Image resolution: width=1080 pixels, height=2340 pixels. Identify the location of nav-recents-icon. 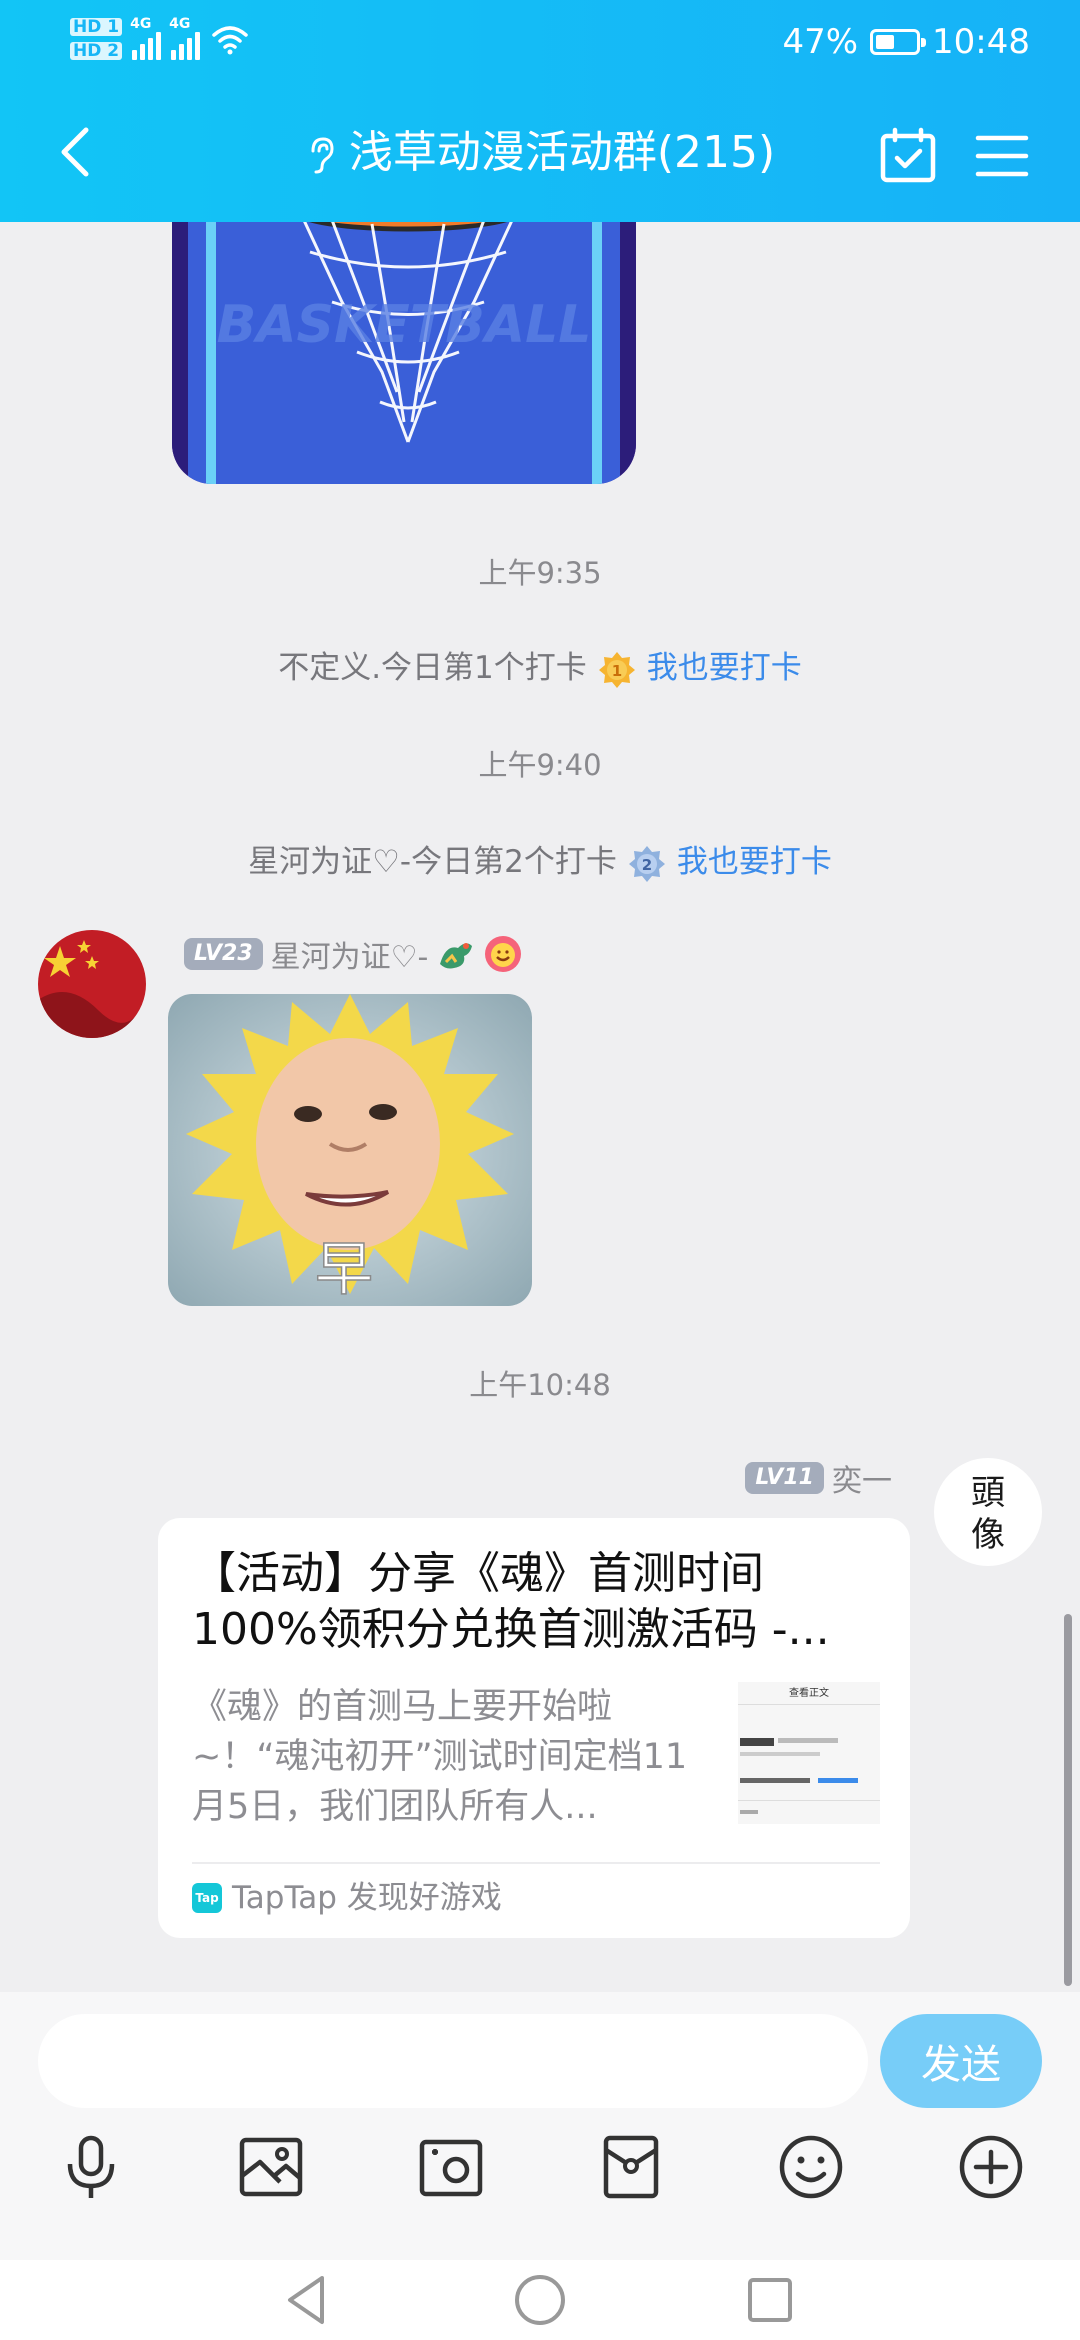
(770, 2300).